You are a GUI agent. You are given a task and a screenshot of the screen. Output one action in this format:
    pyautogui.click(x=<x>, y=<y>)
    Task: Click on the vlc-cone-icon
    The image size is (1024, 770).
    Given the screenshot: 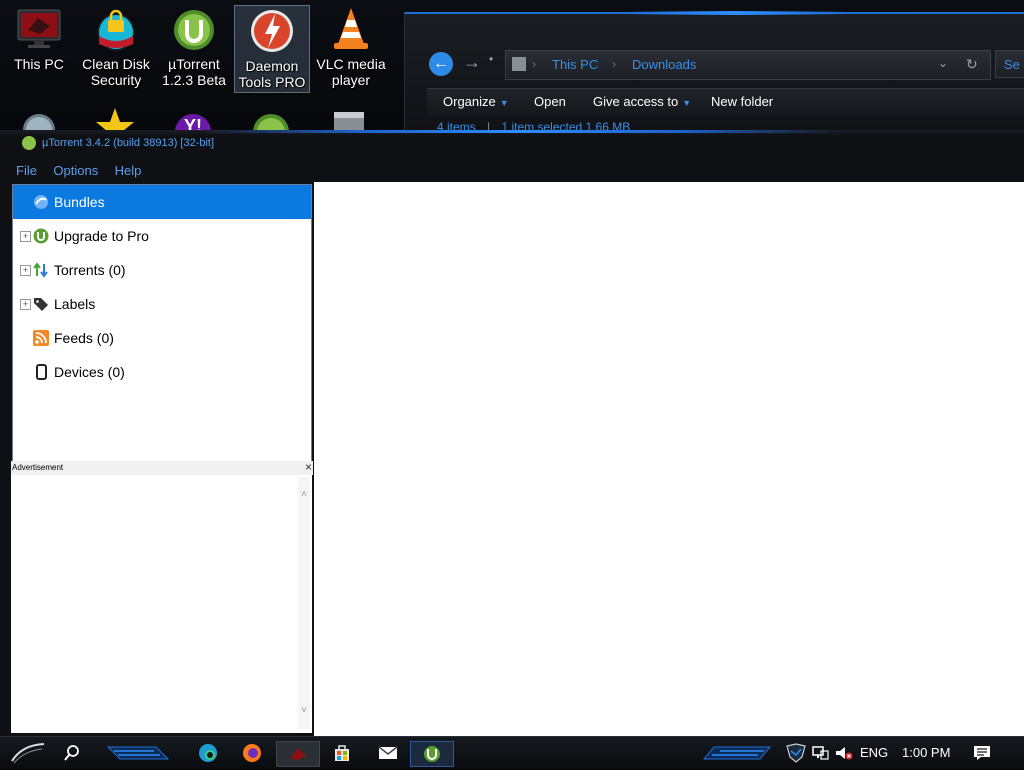 What is the action you would take?
    pyautogui.click(x=351, y=29)
    